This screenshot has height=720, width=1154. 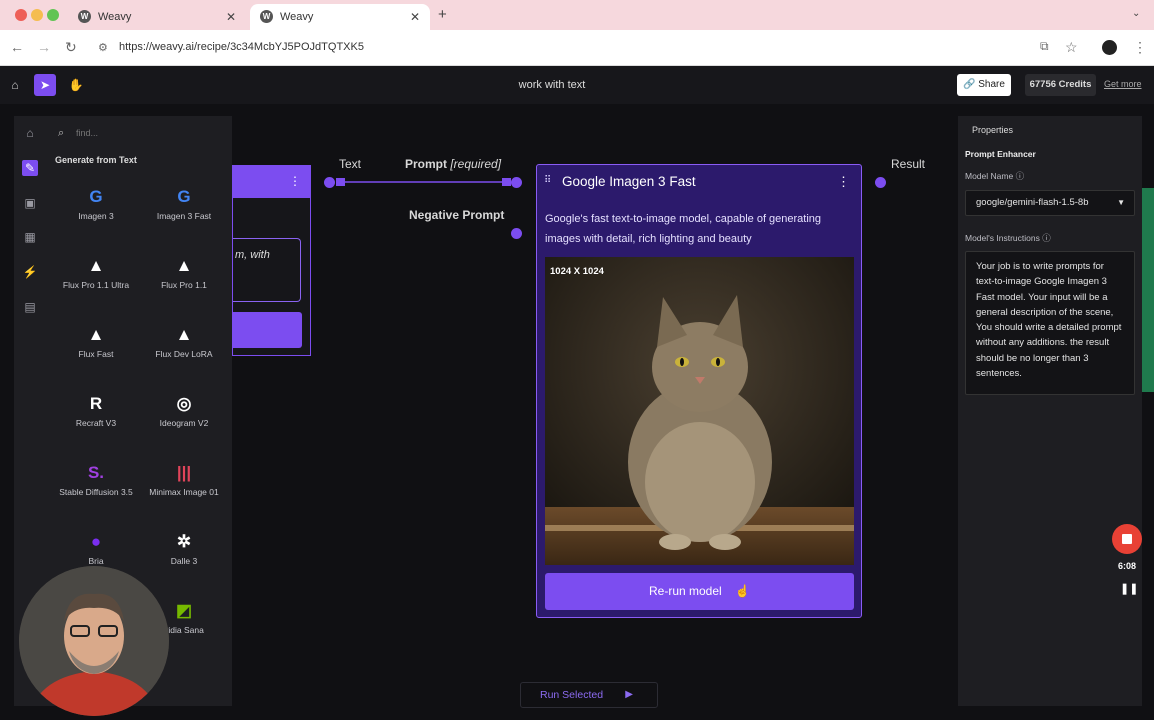 I want to click on recording-time: 6:08, so click(x=1126, y=566).